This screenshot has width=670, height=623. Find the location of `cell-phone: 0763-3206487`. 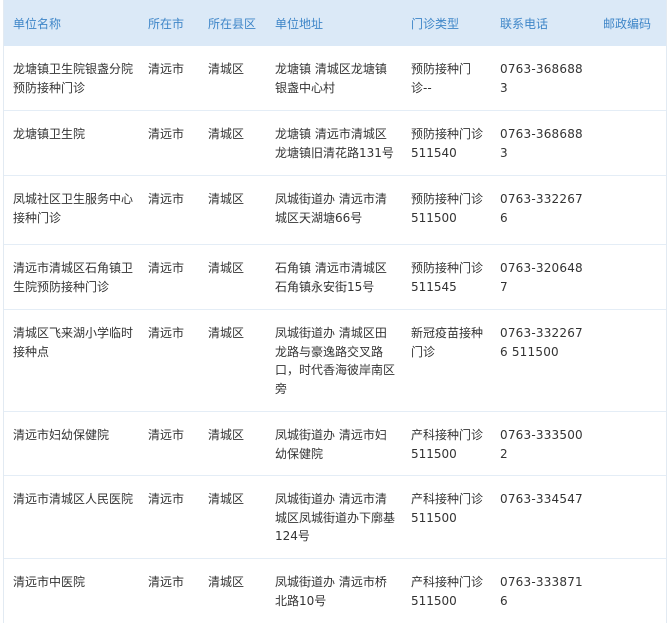

cell-phone: 0763-3206487 is located at coordinates (542, 277).